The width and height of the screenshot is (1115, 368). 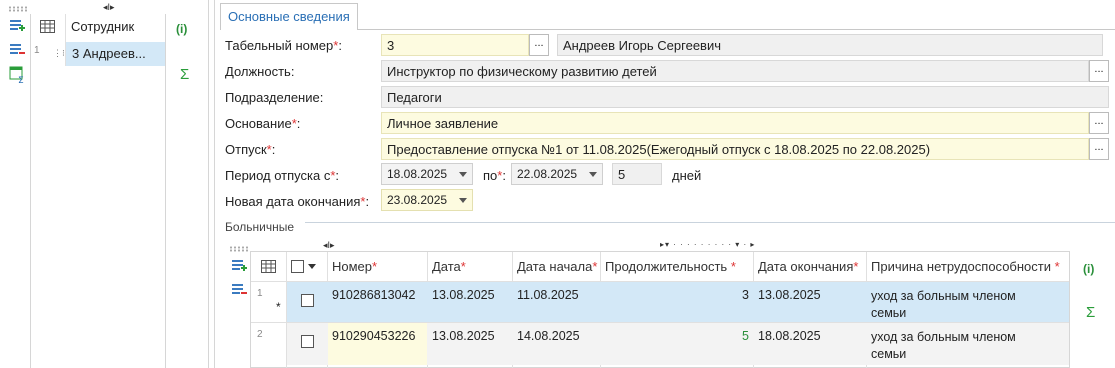 What do you see at coordinates (297, 266) in the screenshot?
I see `select-all-checkbox` at bounding box center [297, 266].